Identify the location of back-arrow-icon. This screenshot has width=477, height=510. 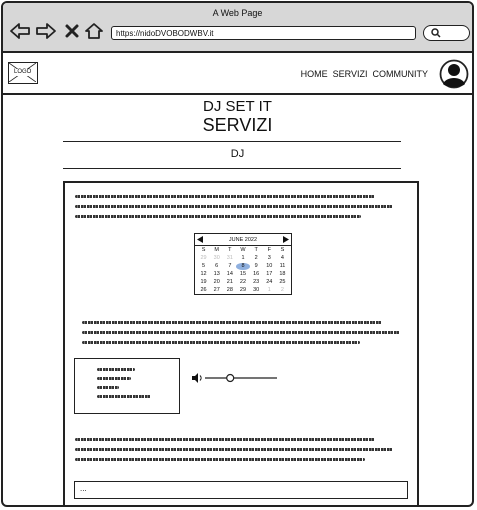
(20, 31).